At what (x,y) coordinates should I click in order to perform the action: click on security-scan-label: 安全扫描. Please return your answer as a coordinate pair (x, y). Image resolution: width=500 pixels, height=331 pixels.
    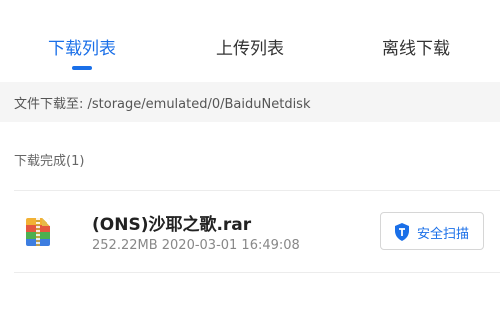
    Looking at the image, I should click on (443, 234).